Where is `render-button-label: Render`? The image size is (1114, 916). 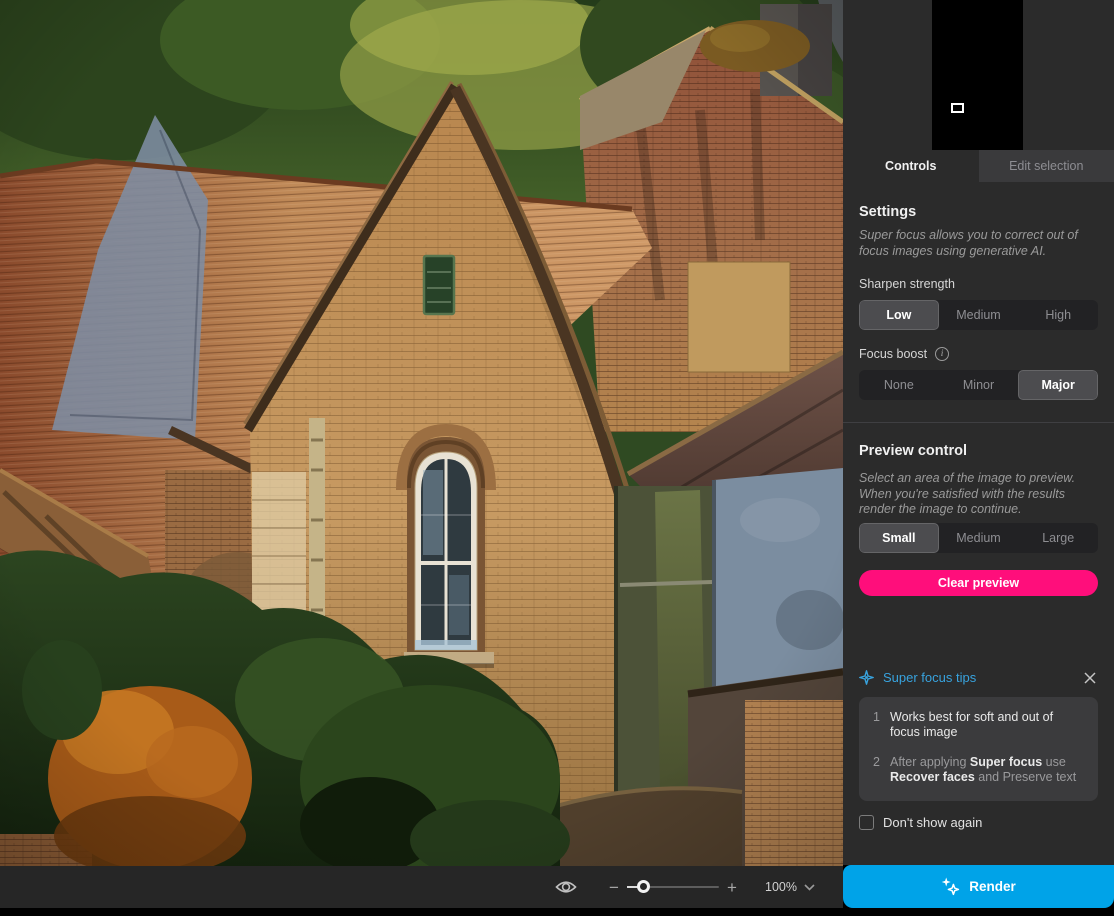 render-button-label: Render is located at coordinates (992, 886).